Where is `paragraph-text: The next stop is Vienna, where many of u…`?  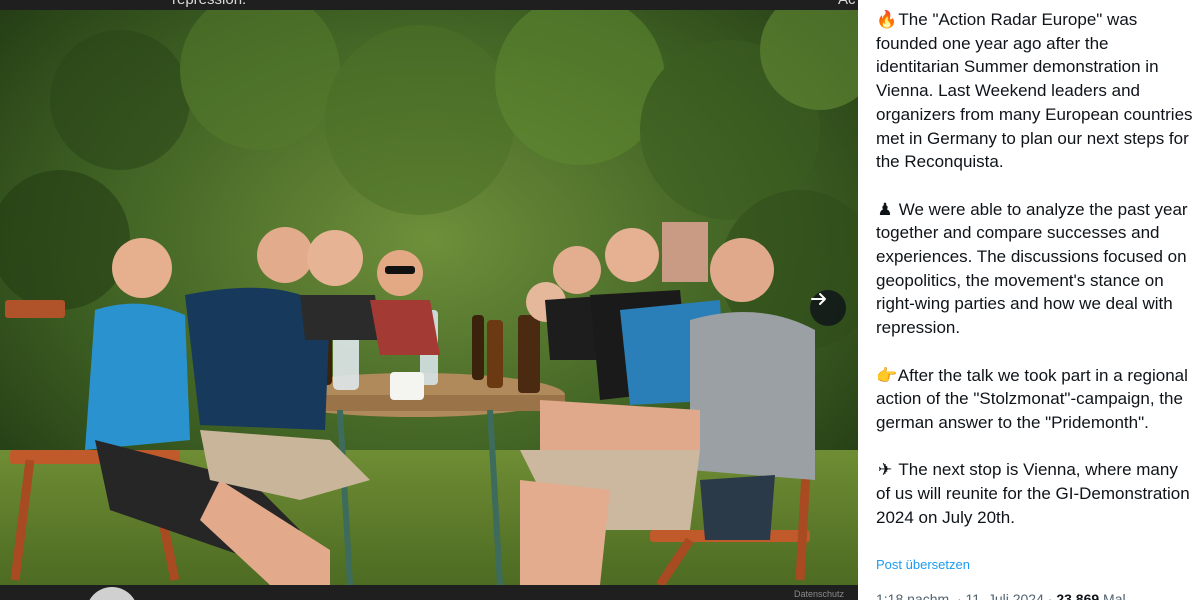 paragraph-text: The next stop is Vienna, where many of u… is located at coordinates (1033, 493).